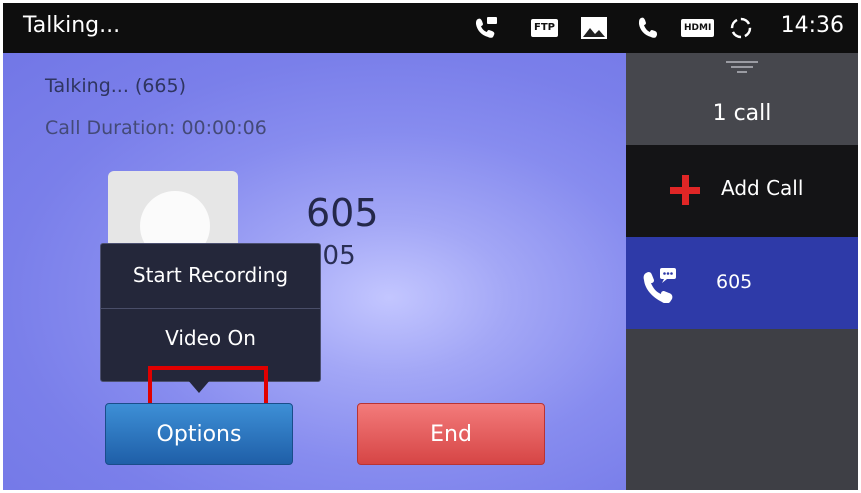 Image resolution: width=861 pixels, height=493 pixels. I want to click on ftp-icon: FTP, so click(544, 28).